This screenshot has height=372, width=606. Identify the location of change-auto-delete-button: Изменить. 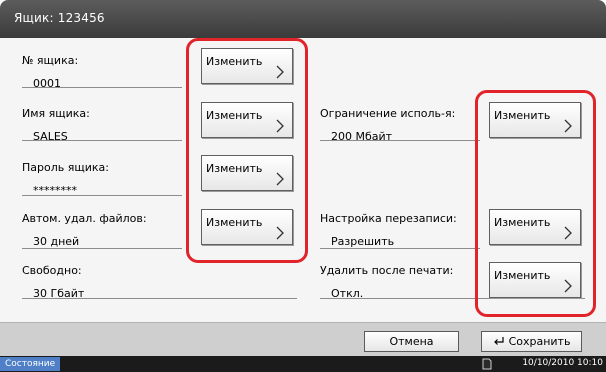
(247, 227).